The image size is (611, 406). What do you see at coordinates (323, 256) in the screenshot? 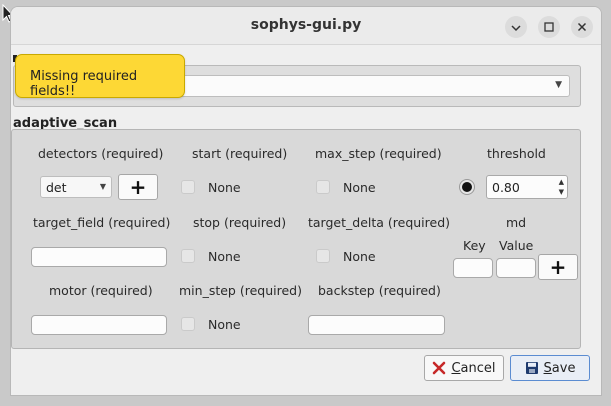
I see `target-delta-none-checkbox` at bounding box center [323, 256].